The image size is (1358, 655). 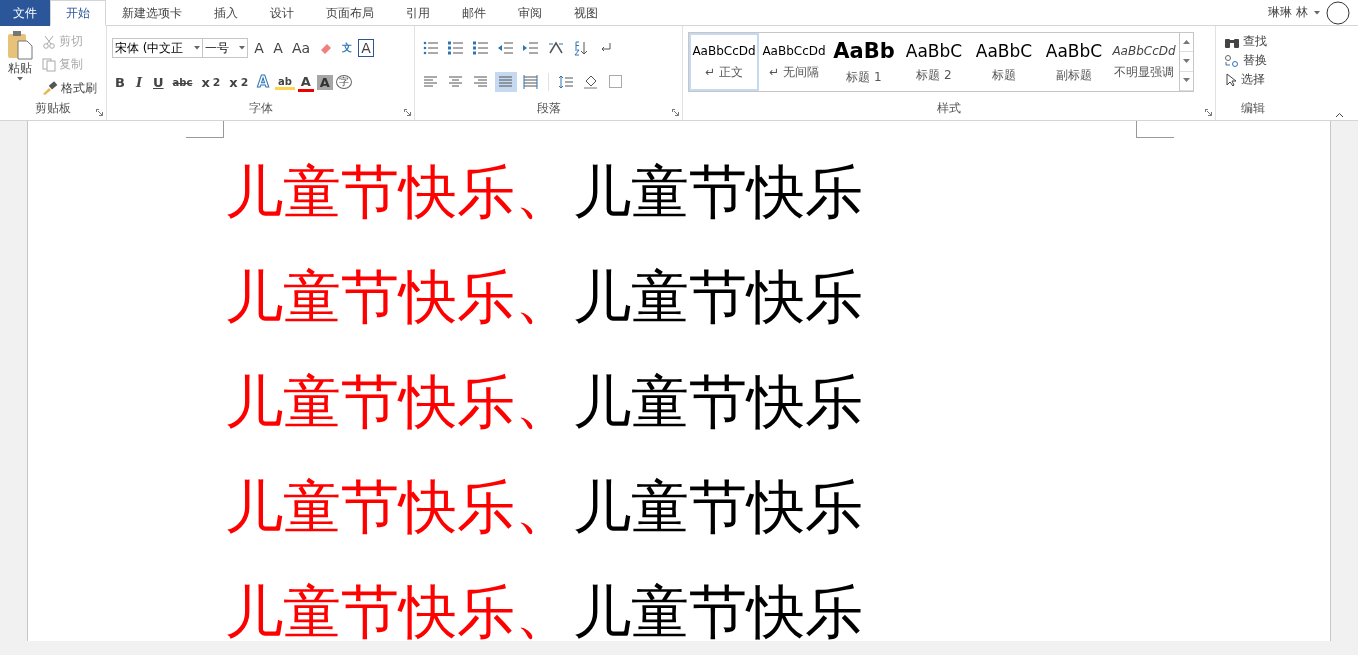 I want to click on select-button: 选择, so click(x=1253, y=79).